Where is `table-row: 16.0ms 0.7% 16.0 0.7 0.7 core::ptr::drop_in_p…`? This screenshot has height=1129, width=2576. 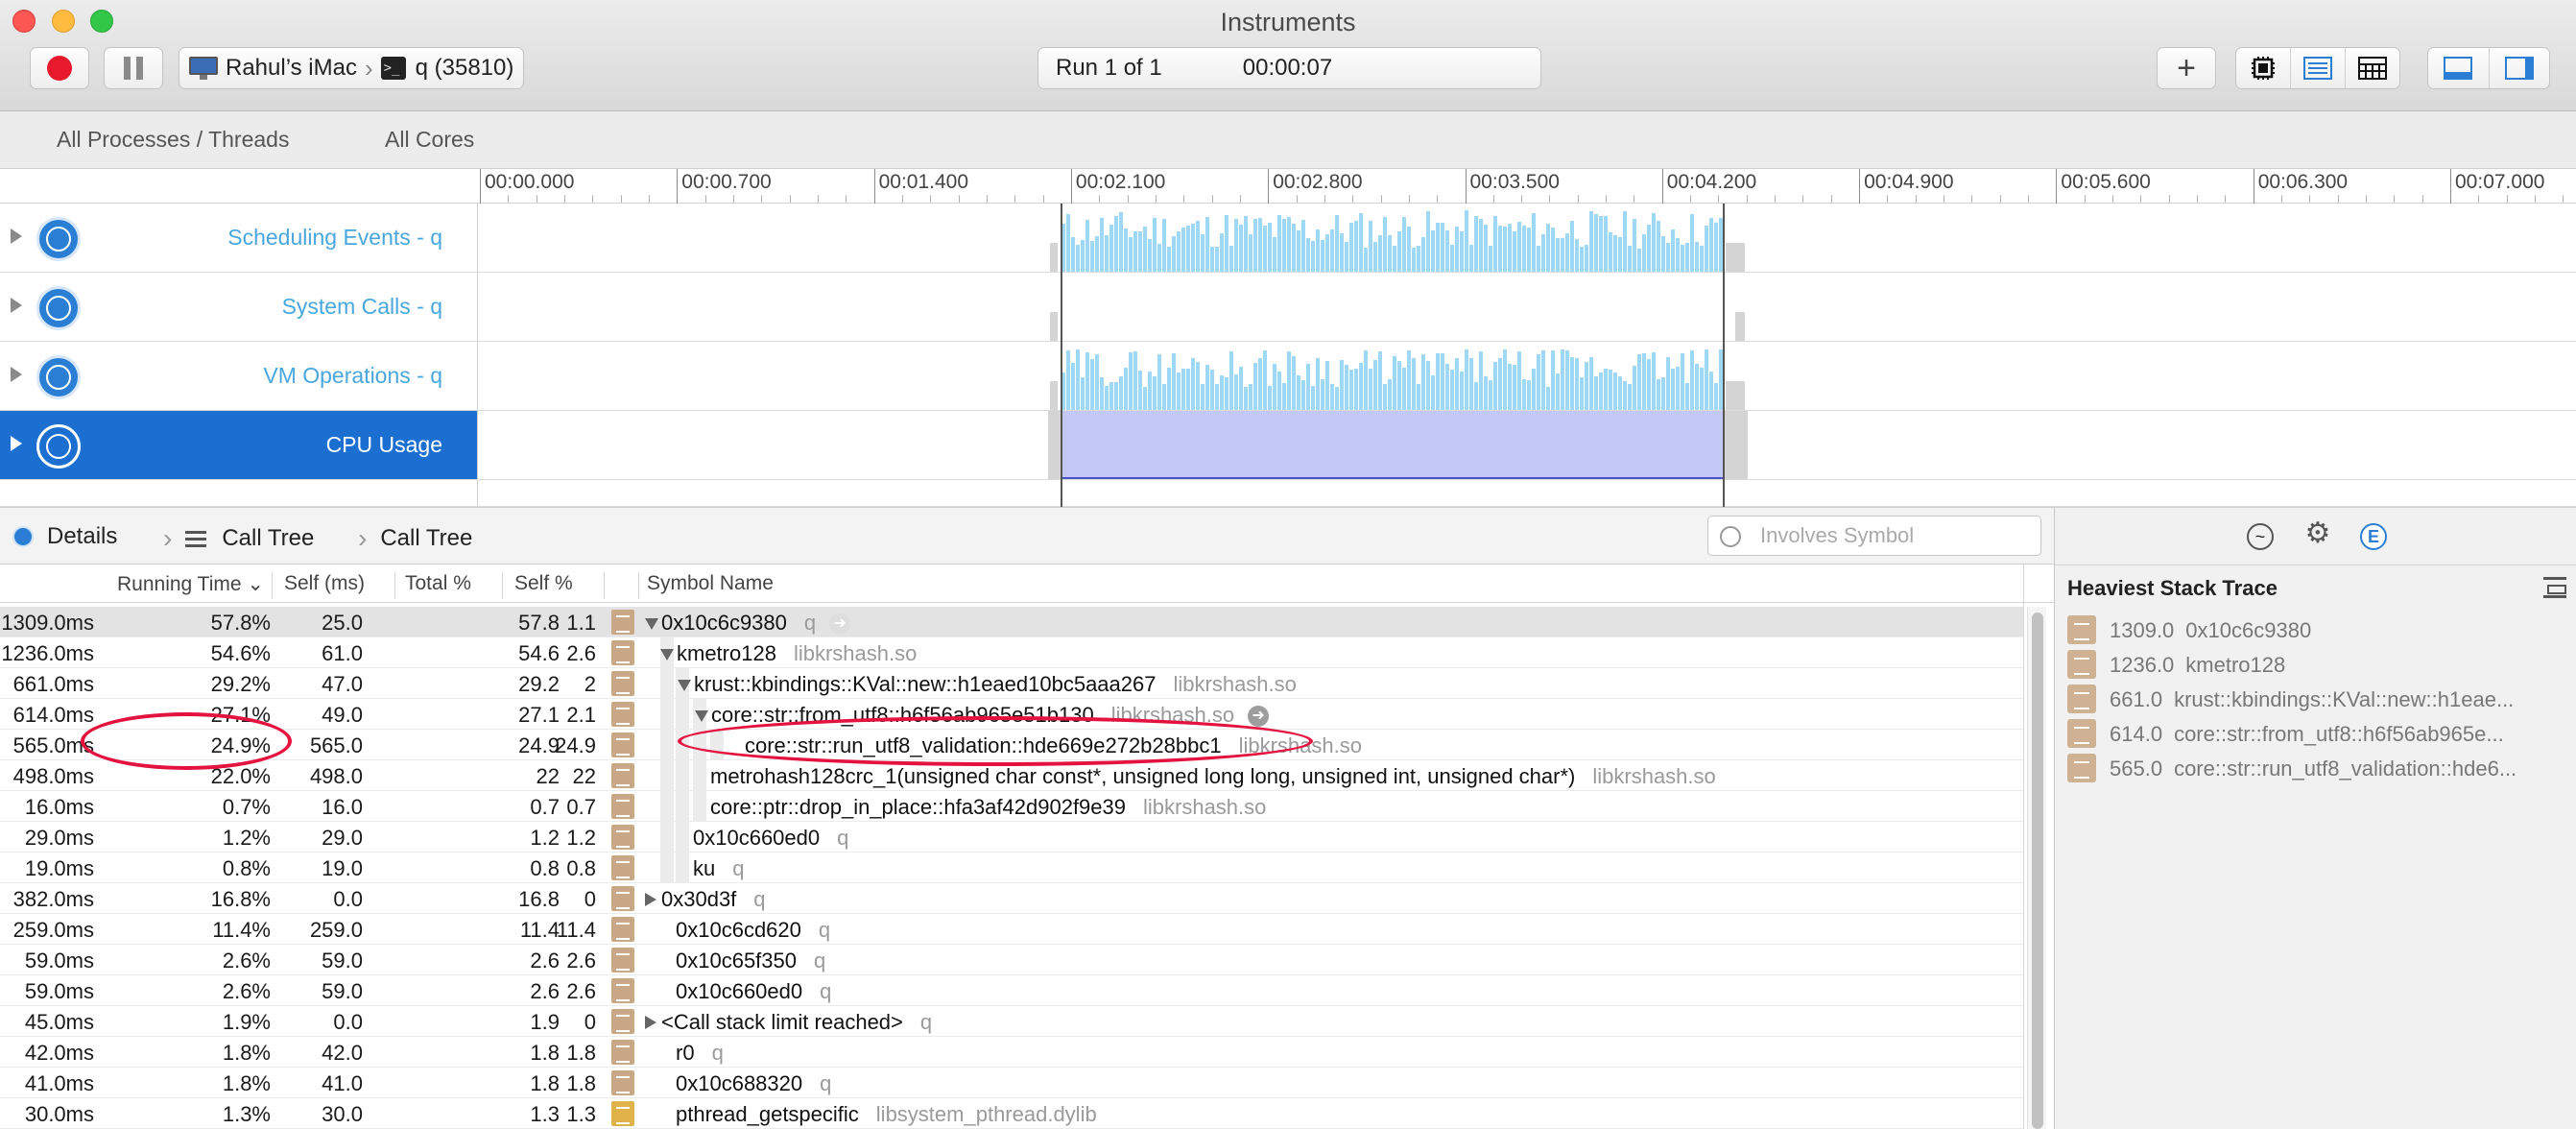
table-row: 16.0ms 0.7% 16.0 0.7 0.7 core::ptr::drop_in_p… is located at coordinates (1012, 806).